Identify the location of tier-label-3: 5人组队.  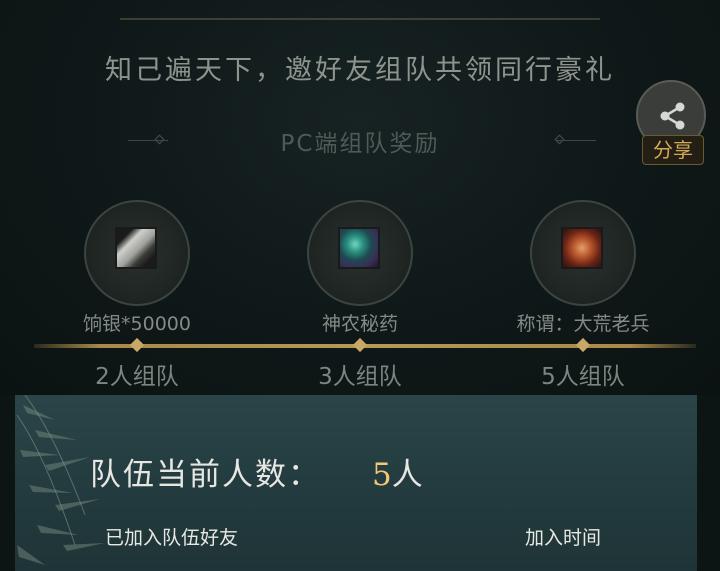
(583, 377).